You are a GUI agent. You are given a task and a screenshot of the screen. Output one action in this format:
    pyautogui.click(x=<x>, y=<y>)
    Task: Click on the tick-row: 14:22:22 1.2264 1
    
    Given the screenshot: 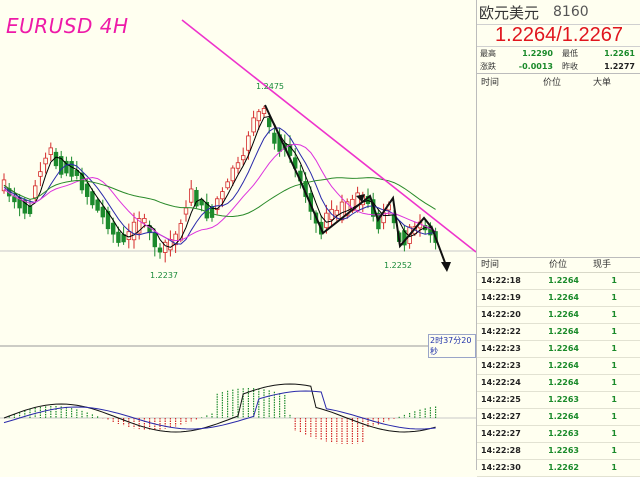 What is the action you would take?
    pyautogui.click(x=558, y=332)
    